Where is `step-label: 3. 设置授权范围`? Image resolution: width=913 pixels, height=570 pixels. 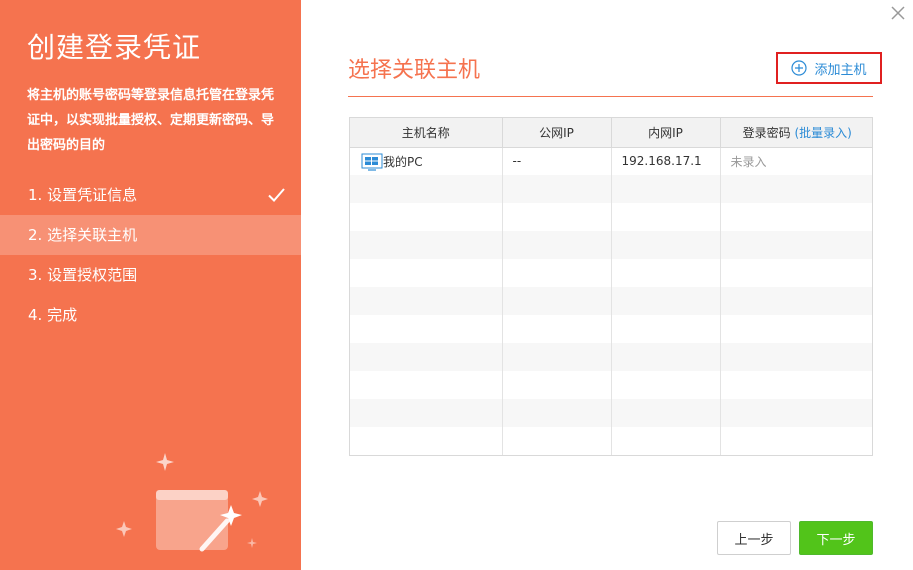
step-label: 3. 设置授权范围 is located at coordinates (83, 275).